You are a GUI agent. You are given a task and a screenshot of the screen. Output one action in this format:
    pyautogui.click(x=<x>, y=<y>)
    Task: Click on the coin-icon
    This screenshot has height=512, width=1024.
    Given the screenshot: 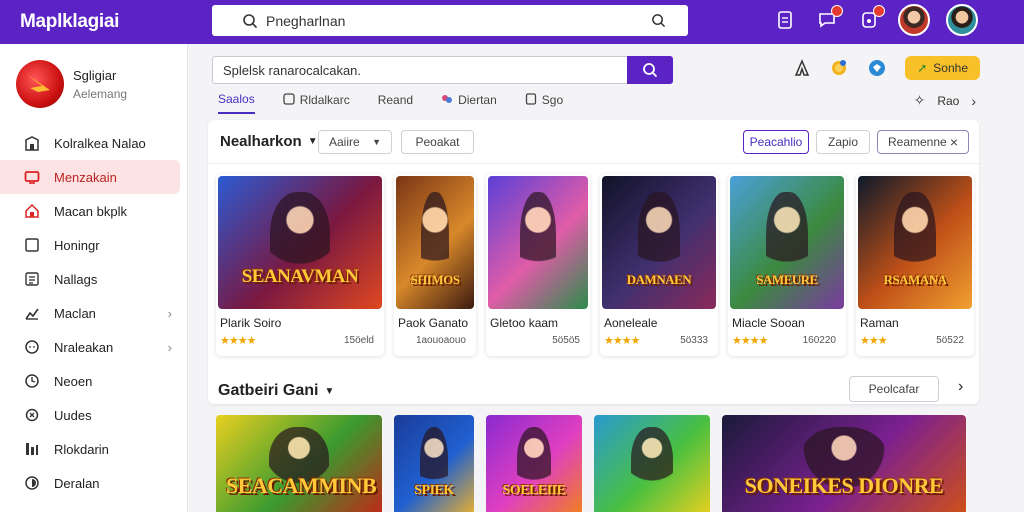 What is the action you would take?
    pyautogui.click(x=839, y=68)
    